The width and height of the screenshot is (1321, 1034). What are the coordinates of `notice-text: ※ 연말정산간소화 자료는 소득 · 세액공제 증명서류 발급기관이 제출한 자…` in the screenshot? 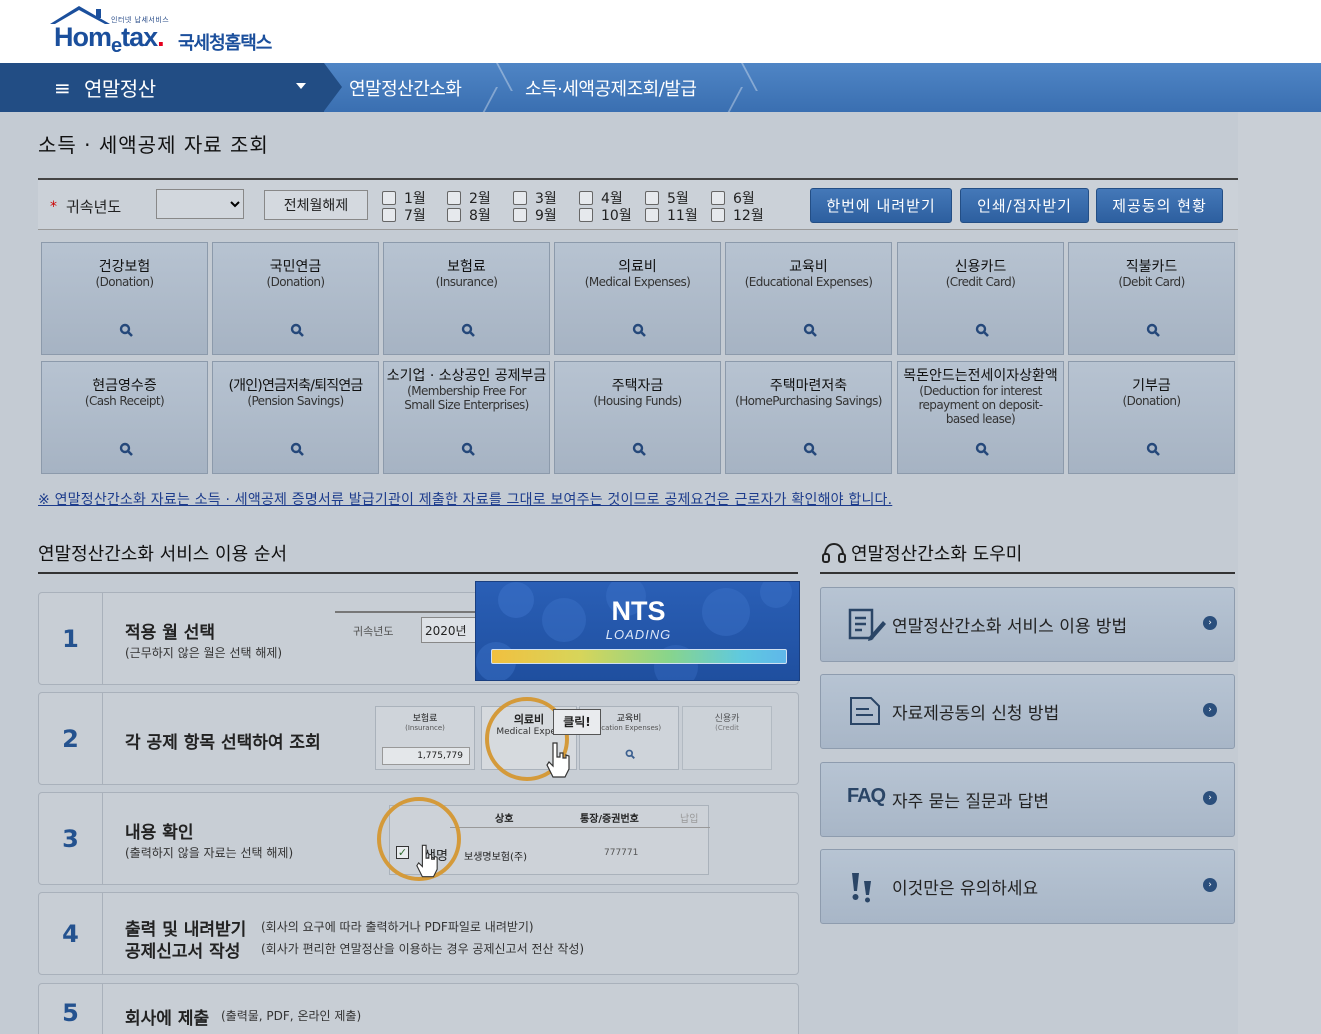 It's located at (465, 499).